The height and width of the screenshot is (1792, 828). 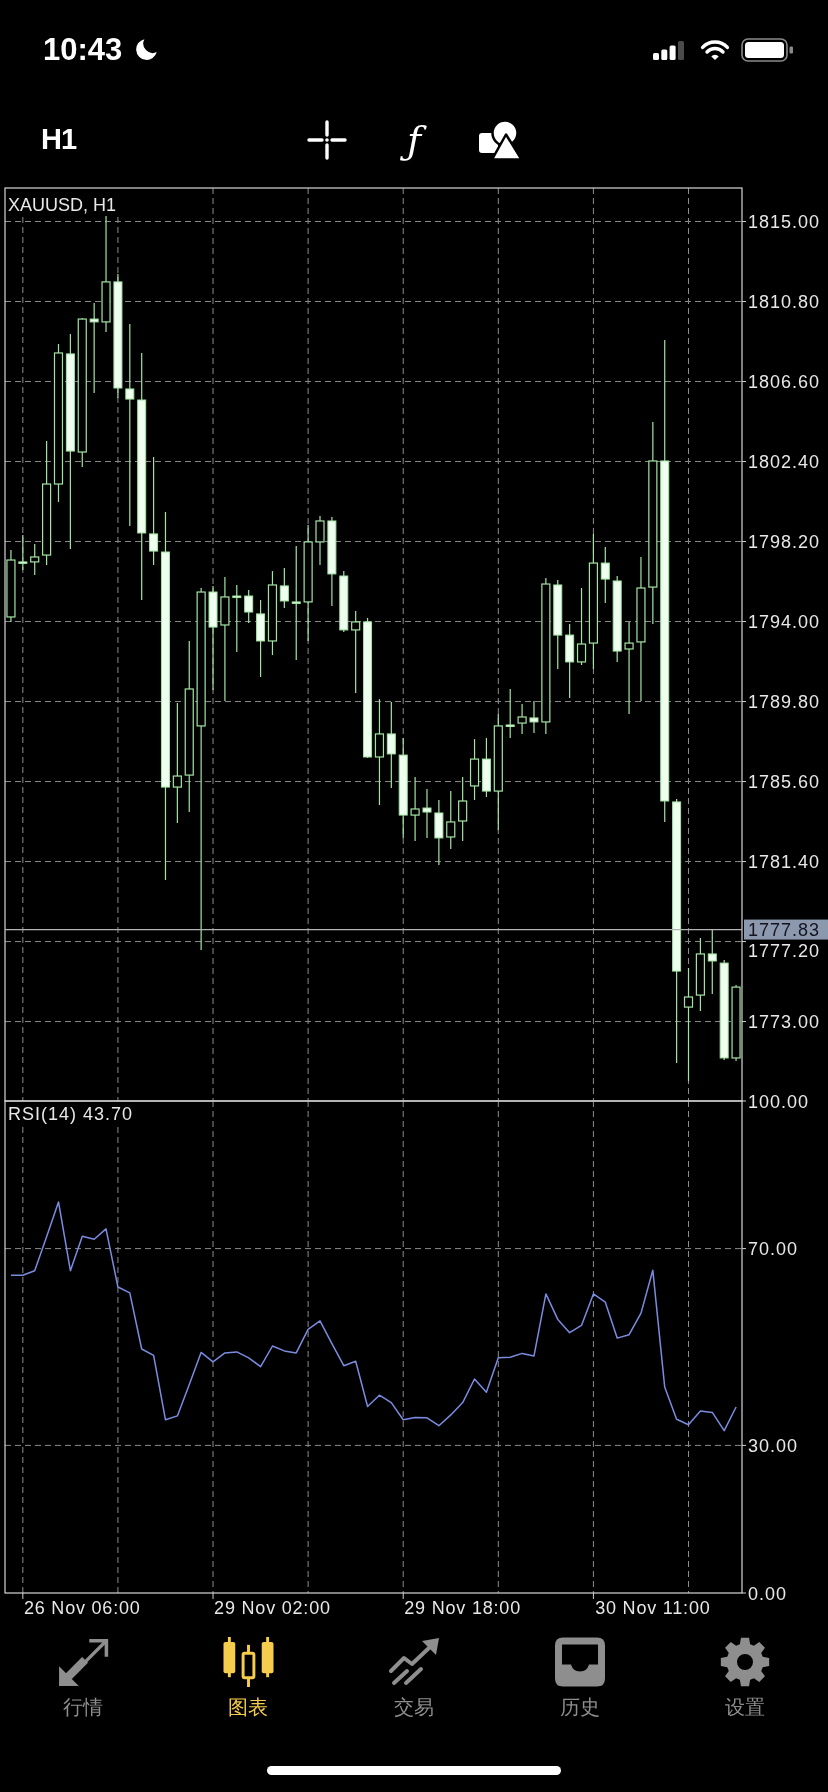 What do you see at coordinates (668, 50) in the screenshot?
I see `signal-icon` at bounding box center [668, 50].